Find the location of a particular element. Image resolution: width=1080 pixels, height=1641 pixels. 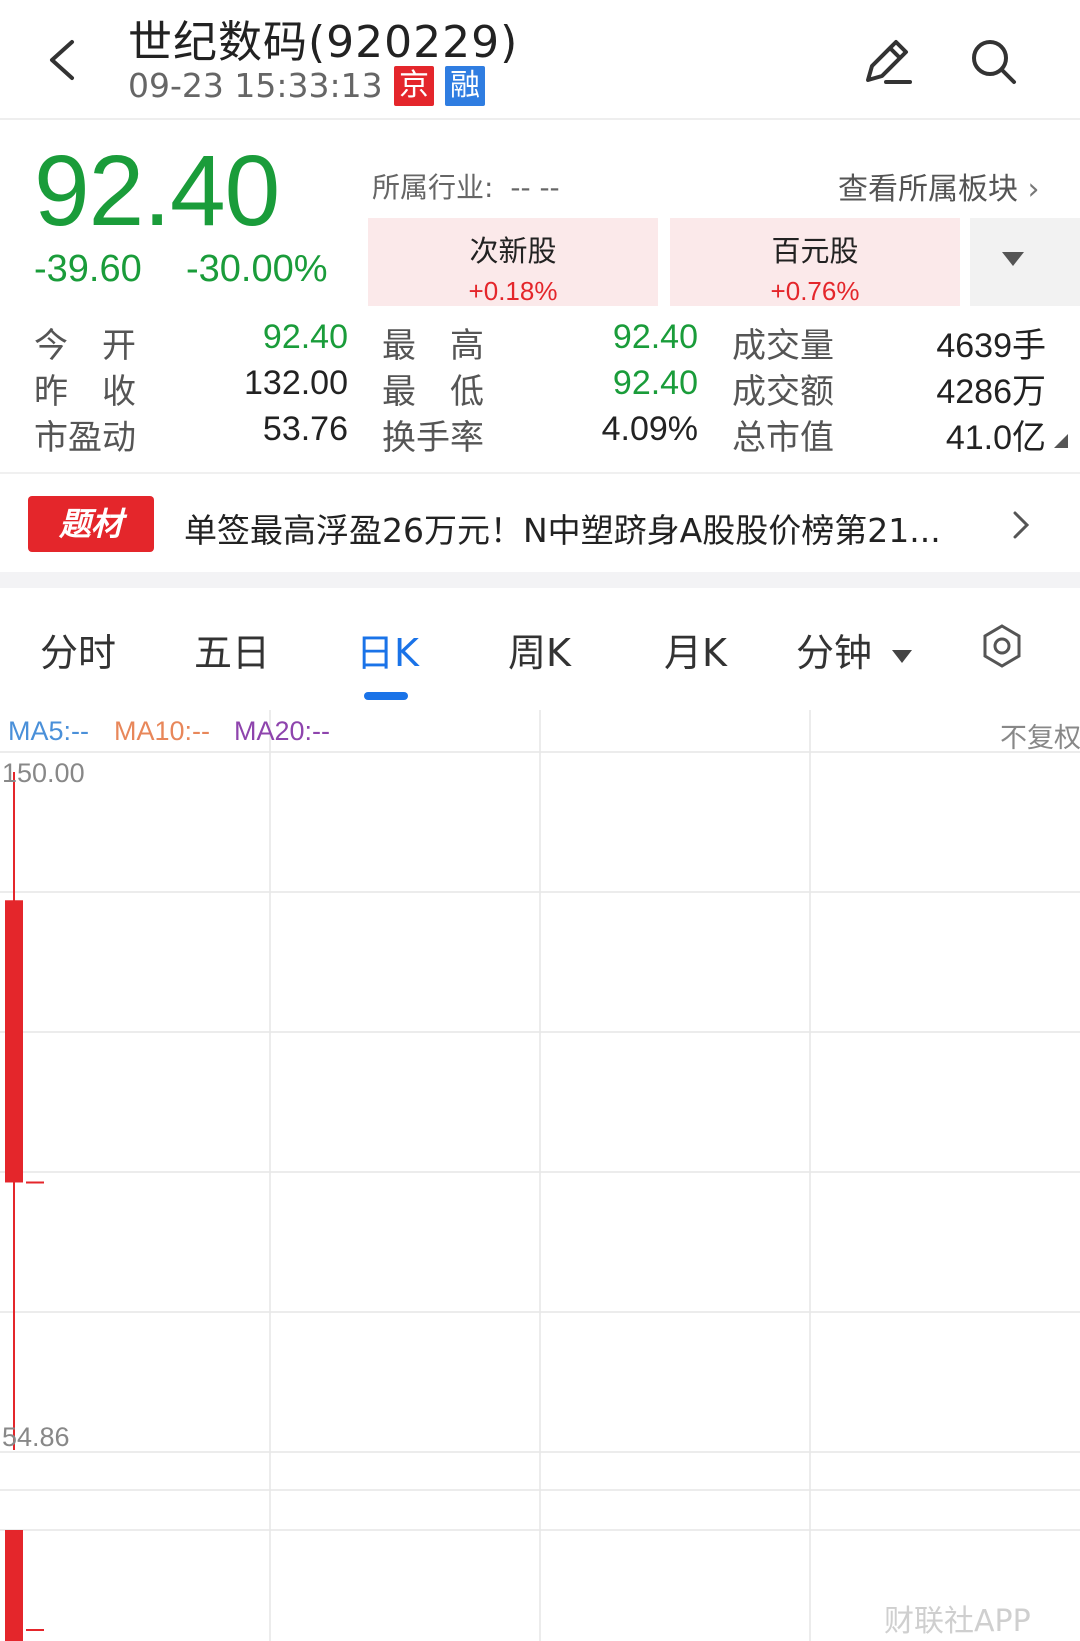

stat-label: 总市值 is located at coordinates (783, 438).